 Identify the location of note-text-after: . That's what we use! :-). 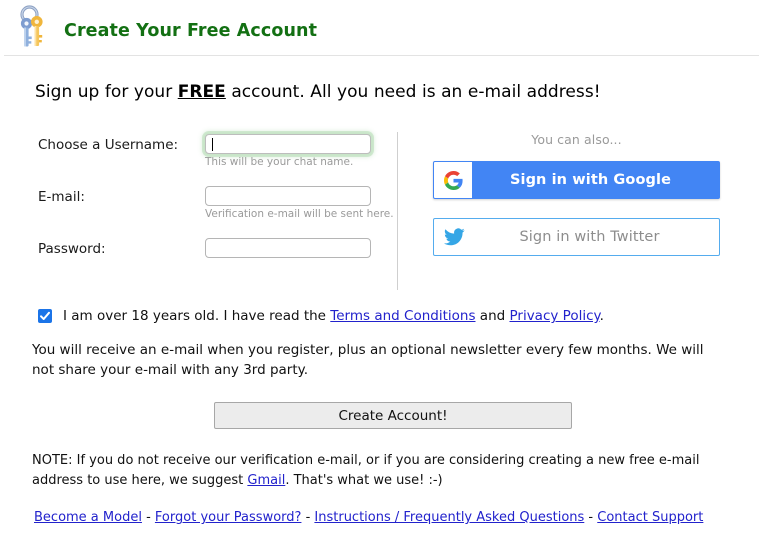
(364, 480).